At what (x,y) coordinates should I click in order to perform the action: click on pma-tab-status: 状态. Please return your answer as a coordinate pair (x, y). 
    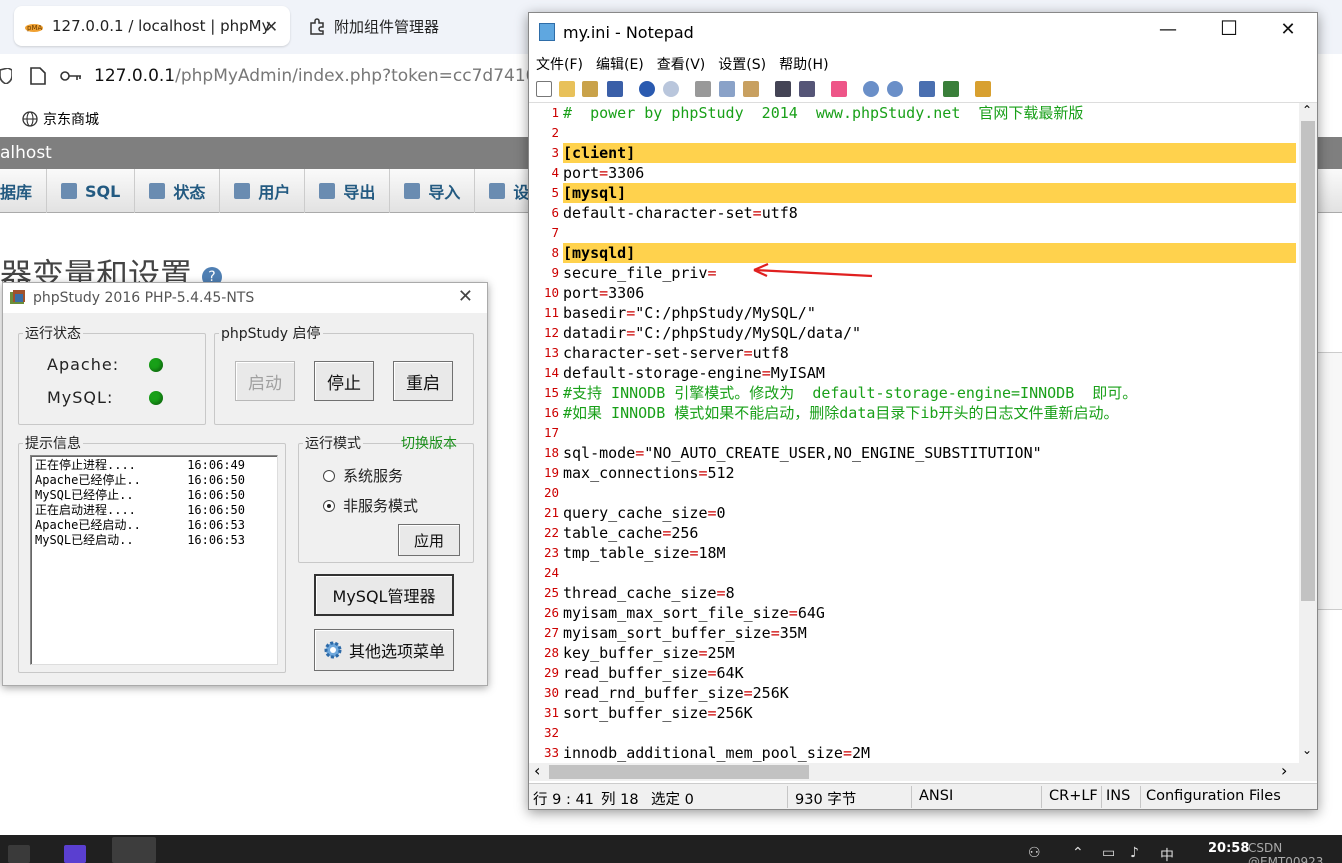
    Looking at the image, I should click on (178, 191).